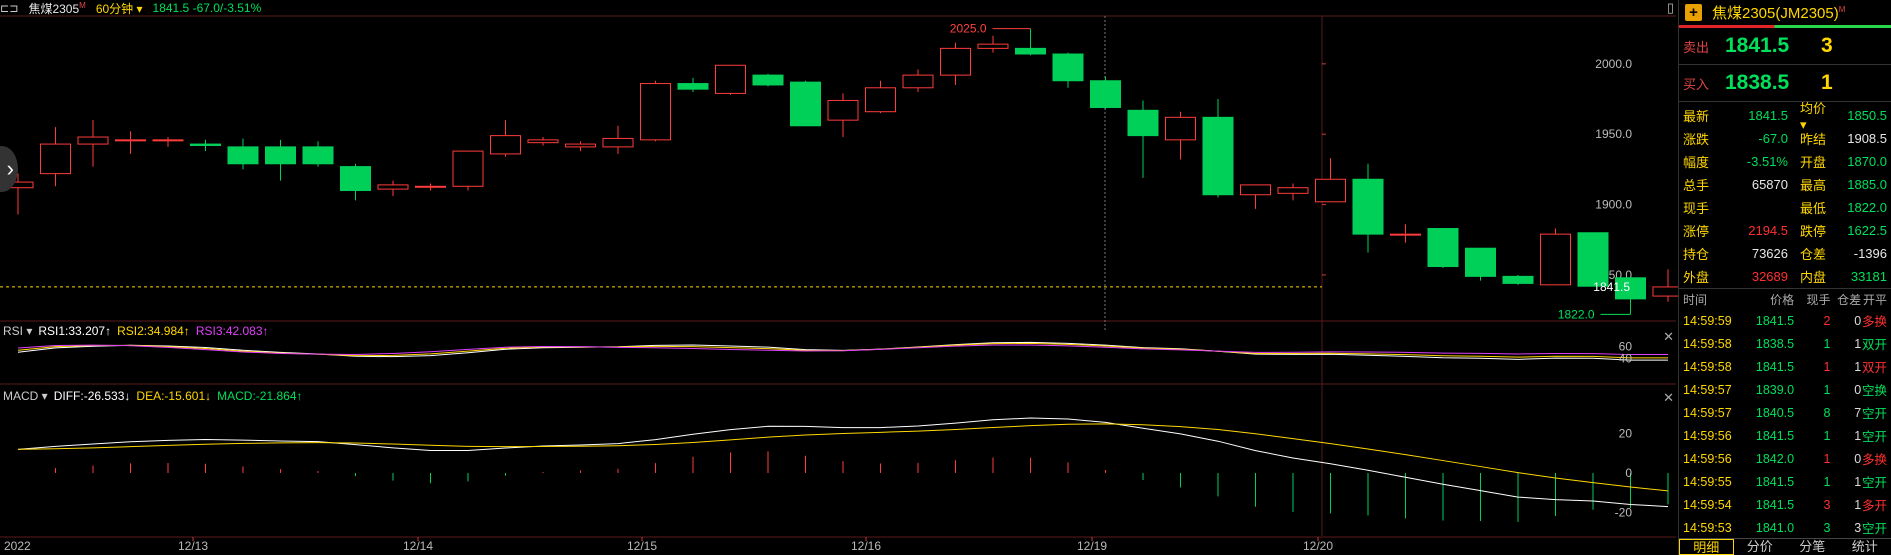  I want to click on tick-row: 14:59:56 1842.0 1 0 多换, so click(1785, 458).